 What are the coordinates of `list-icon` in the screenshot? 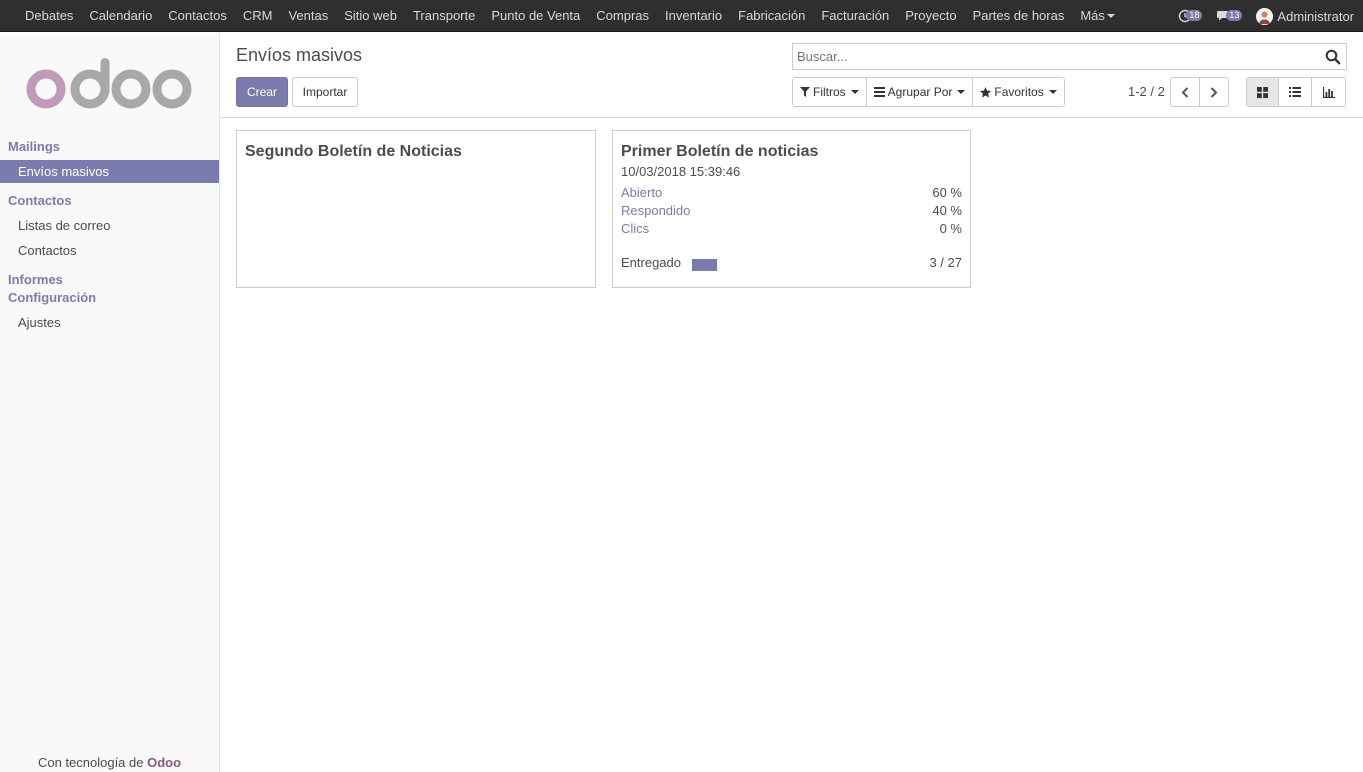 It's located at (1295, 92).